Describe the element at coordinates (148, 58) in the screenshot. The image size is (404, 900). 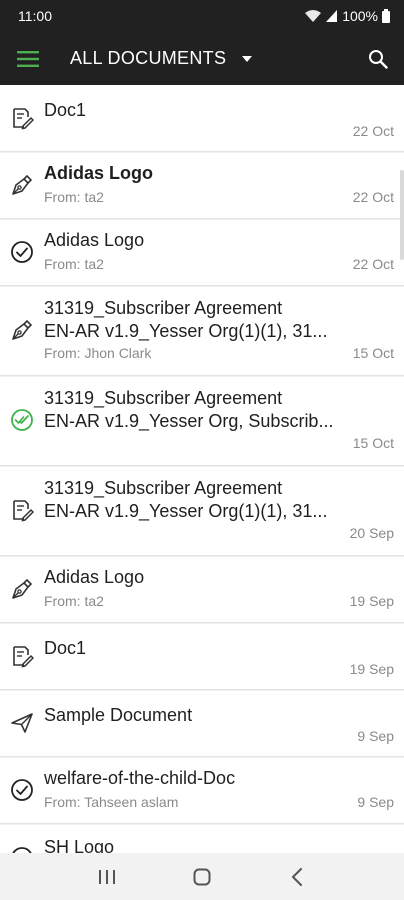
I see `page-title: ALL DOCUMENTS` at that location.